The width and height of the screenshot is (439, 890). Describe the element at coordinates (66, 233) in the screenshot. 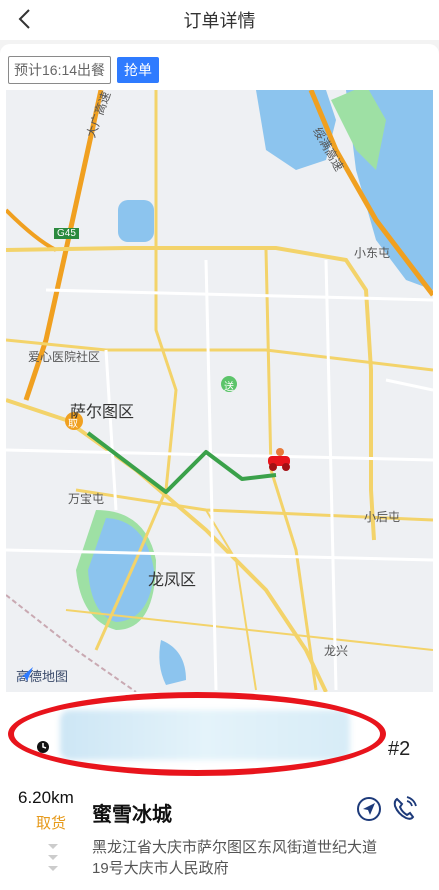

I see `map-label-g45: G45` at that location.